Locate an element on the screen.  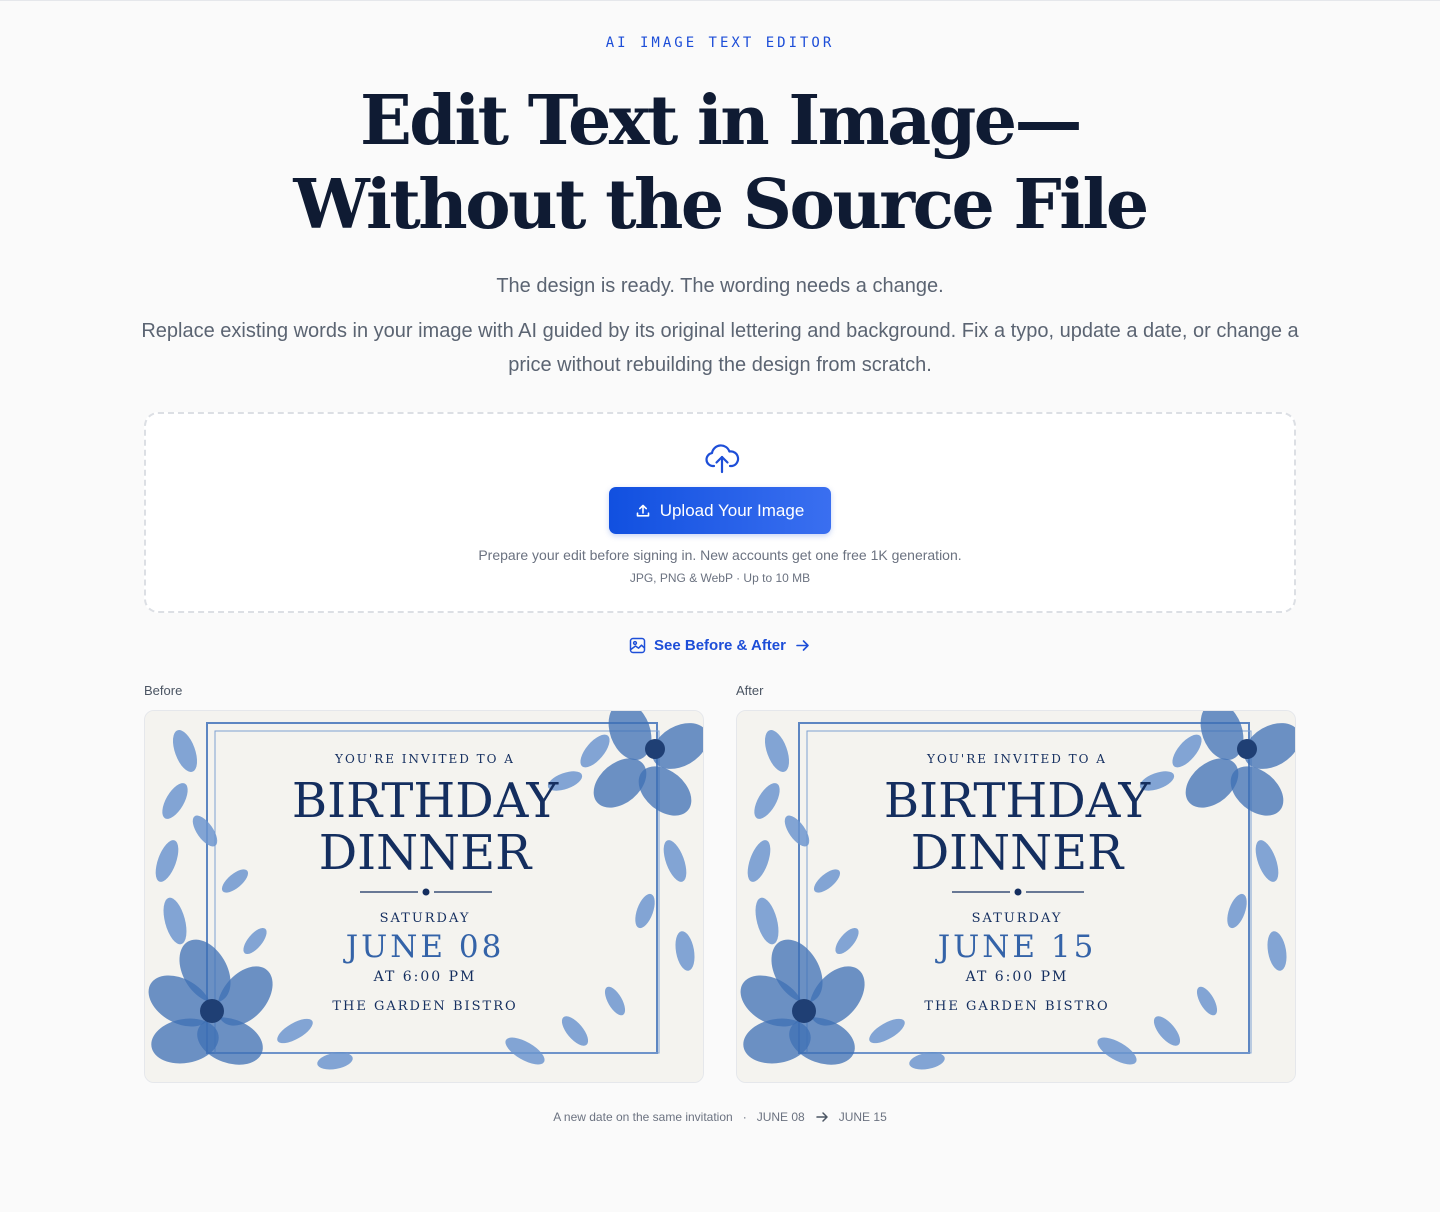
caption-text: A new date on the same invitation is located at coordinates (643, 1117).